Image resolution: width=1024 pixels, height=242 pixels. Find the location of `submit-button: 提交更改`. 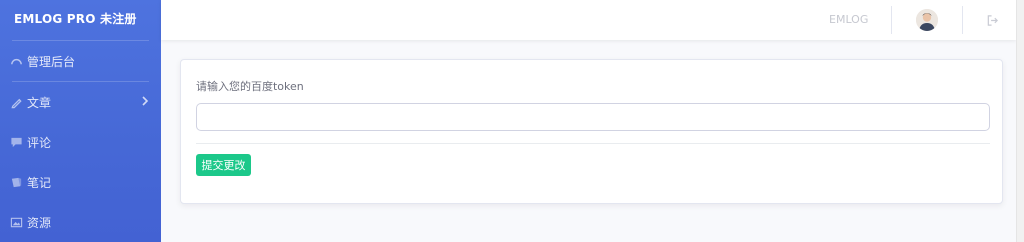

submit-button: 提交更改 is located at coordinates (223, 165).